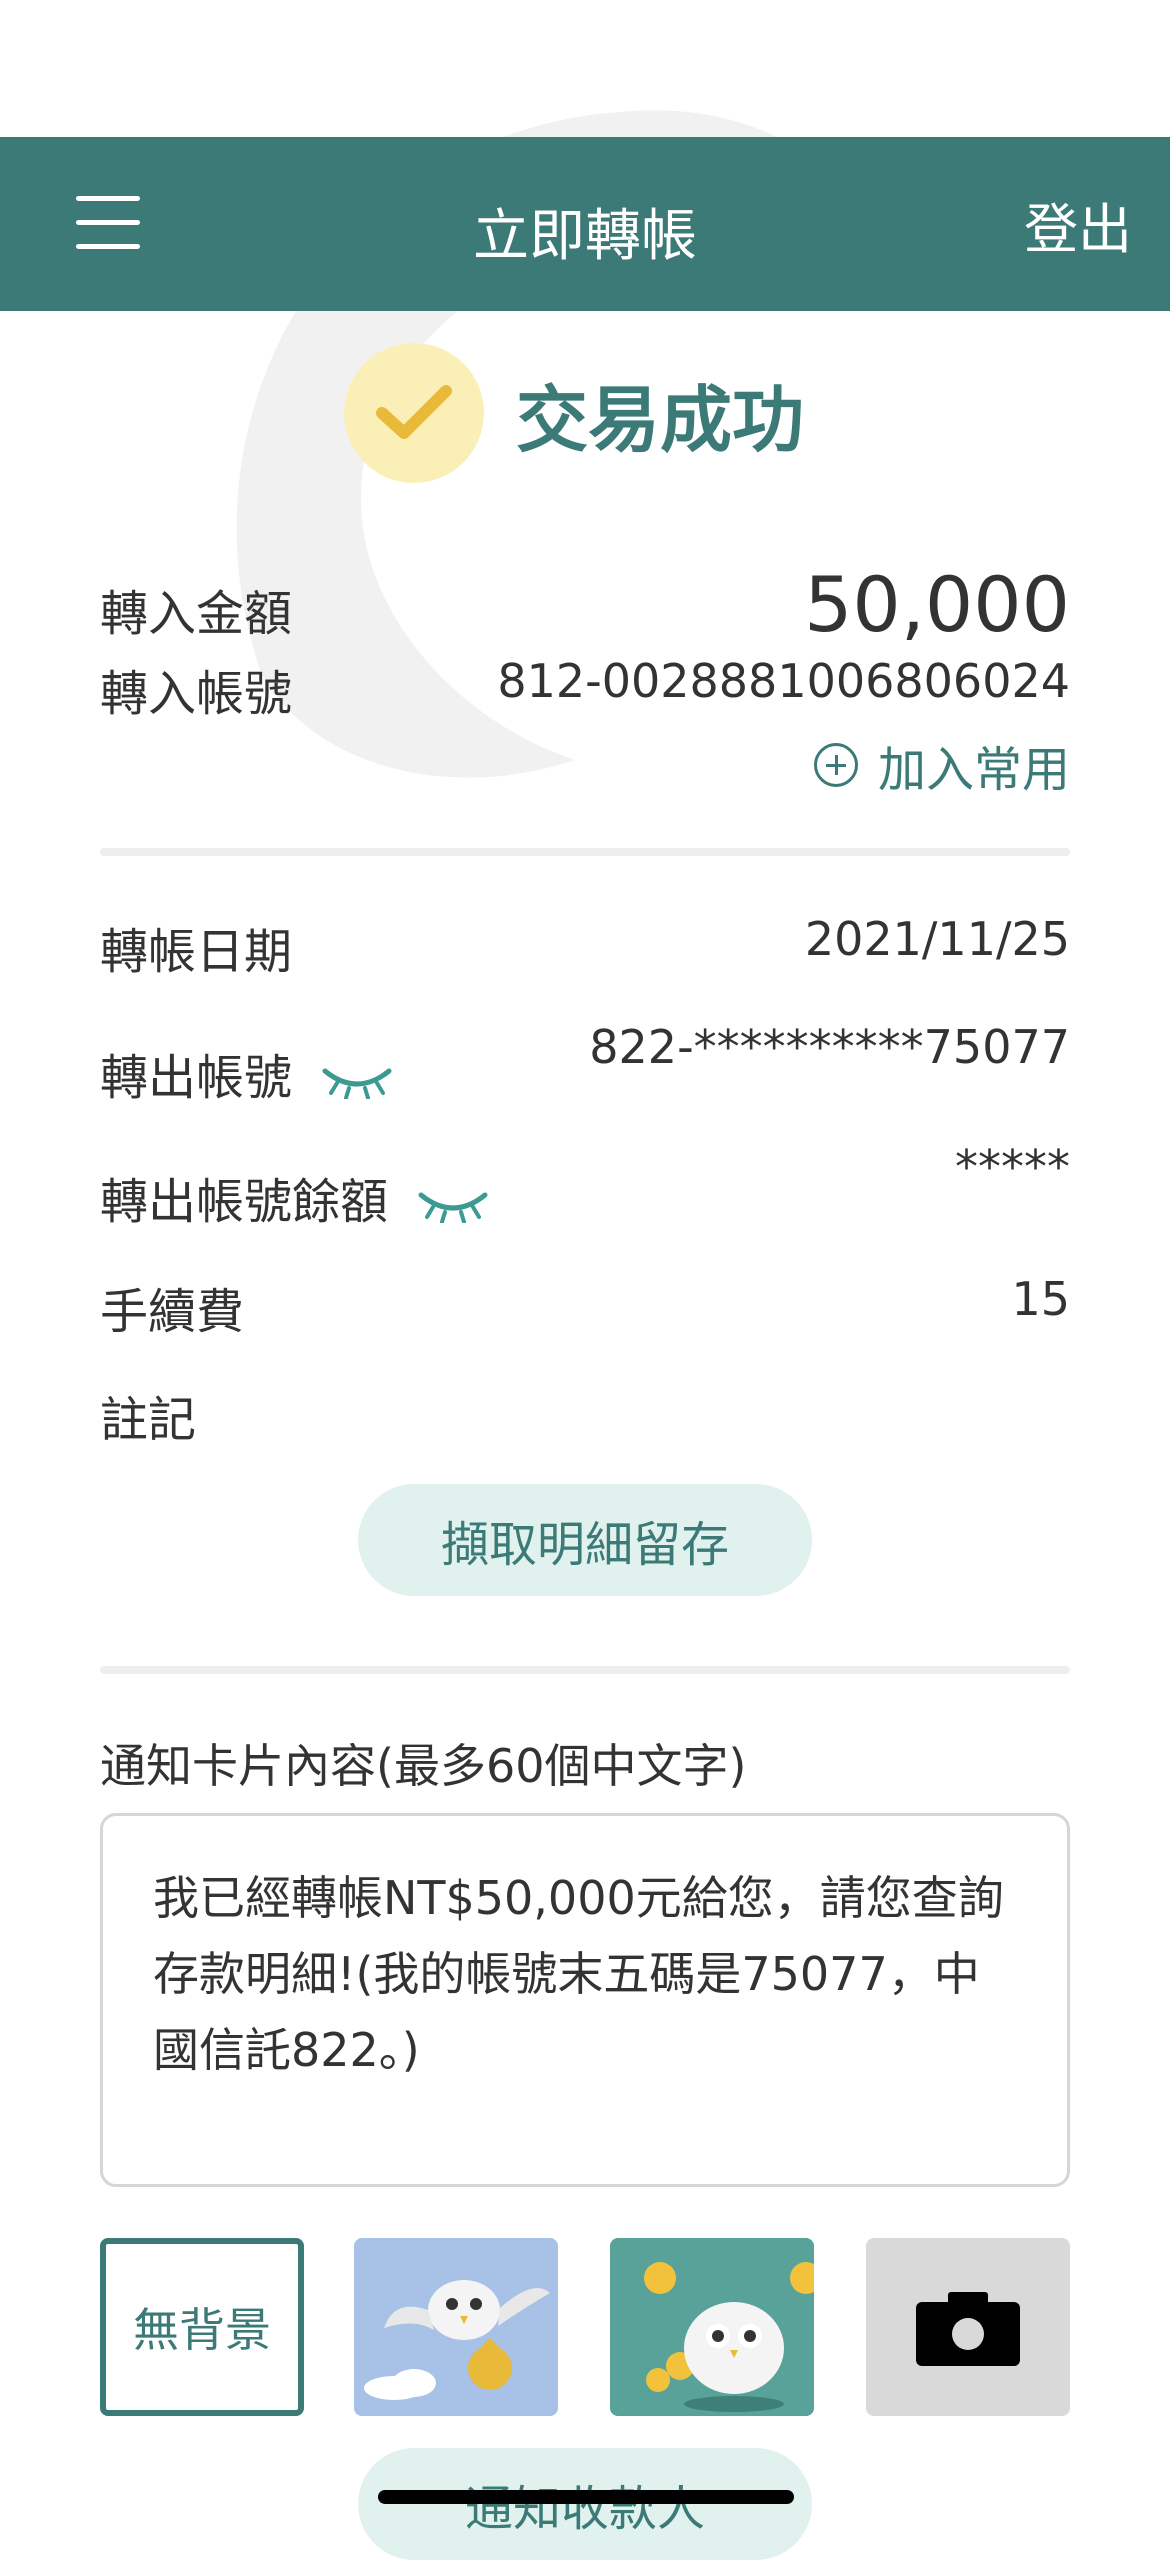 The width and height of the screenshot is (1170, 2560). I want to click on notify-recipient-button: 通知收款人, so click(585, 2504).